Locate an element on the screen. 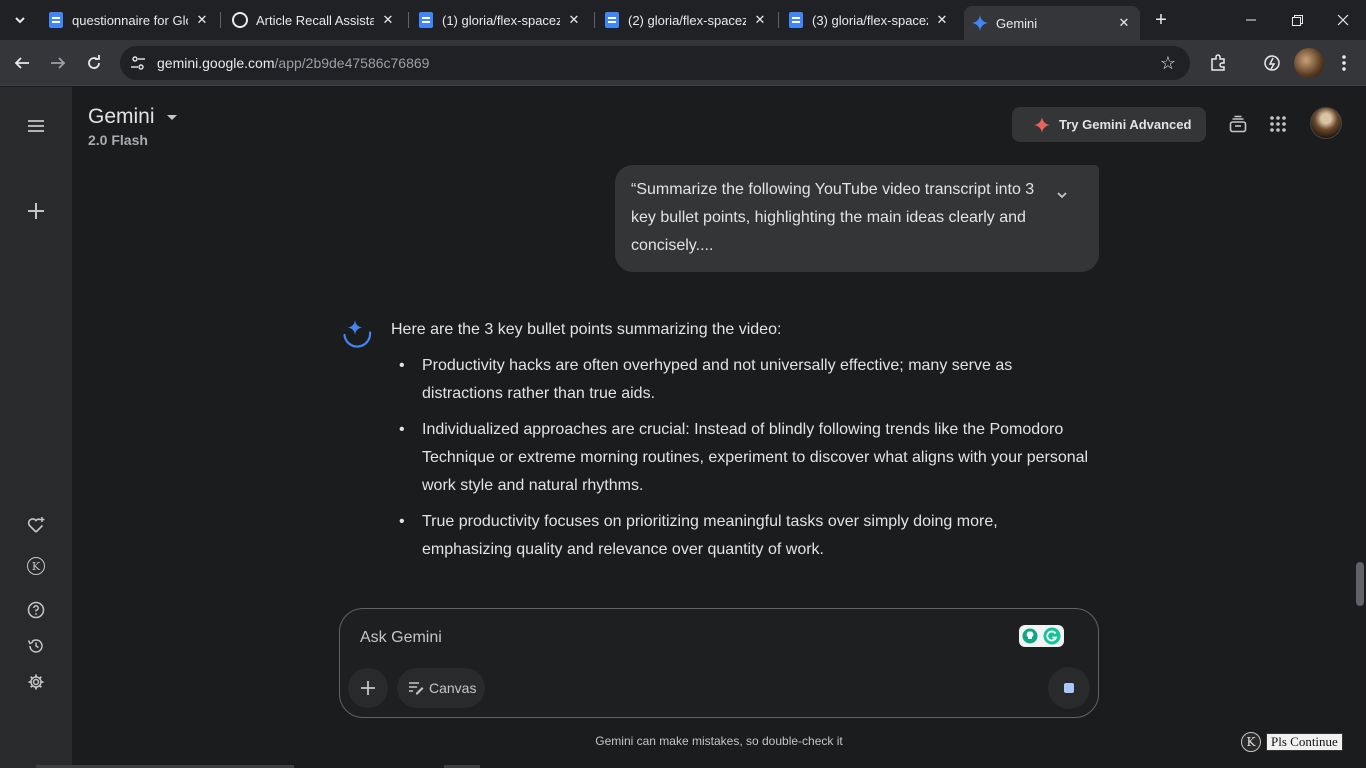  expand-chevron-icon is located at coordinates (1062, 195).